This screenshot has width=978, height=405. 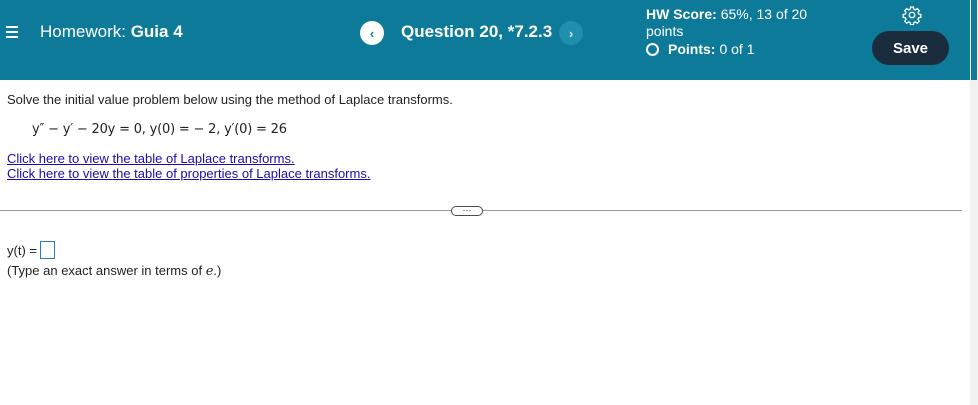 What do you see at coordinates (912, 15) in the screenshot?
I see `gear-icon` at bounding box center [912, 15].